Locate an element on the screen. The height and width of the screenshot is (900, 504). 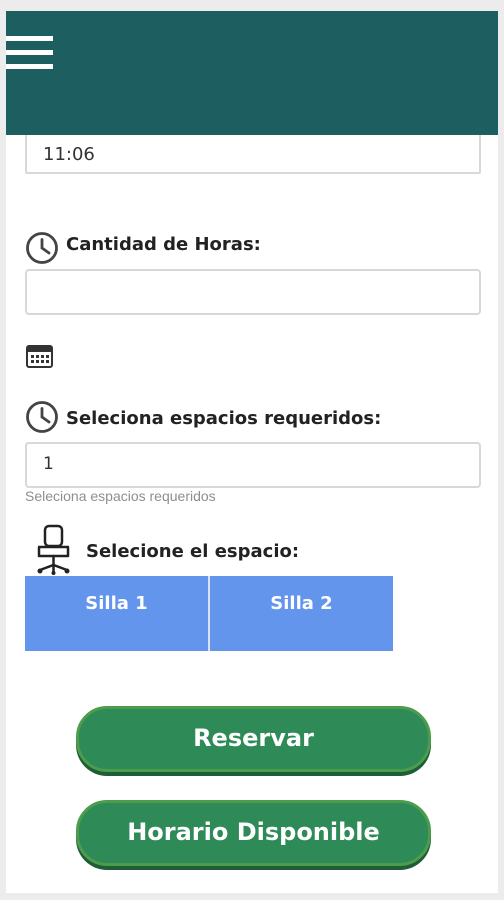
select-space-label: Selecione el espacio: is located at coordinates (193, 551).